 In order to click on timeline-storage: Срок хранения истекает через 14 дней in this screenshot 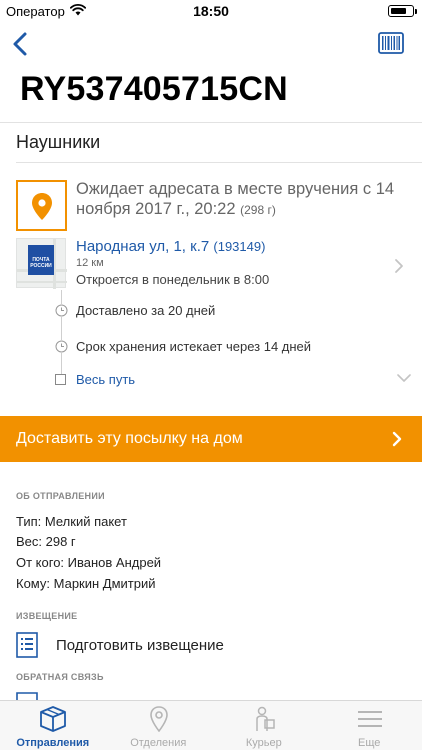, I will do `click(235, 348)`.